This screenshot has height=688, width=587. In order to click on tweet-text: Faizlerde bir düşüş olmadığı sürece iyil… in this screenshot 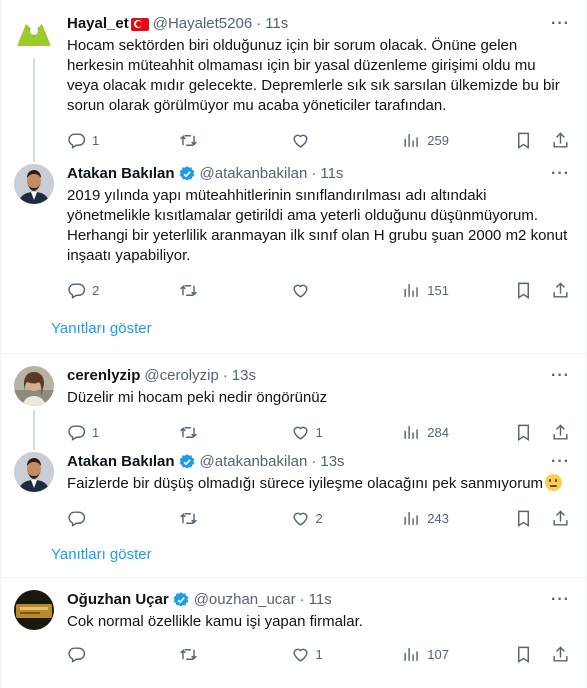, I will do `click(318, 484)`.